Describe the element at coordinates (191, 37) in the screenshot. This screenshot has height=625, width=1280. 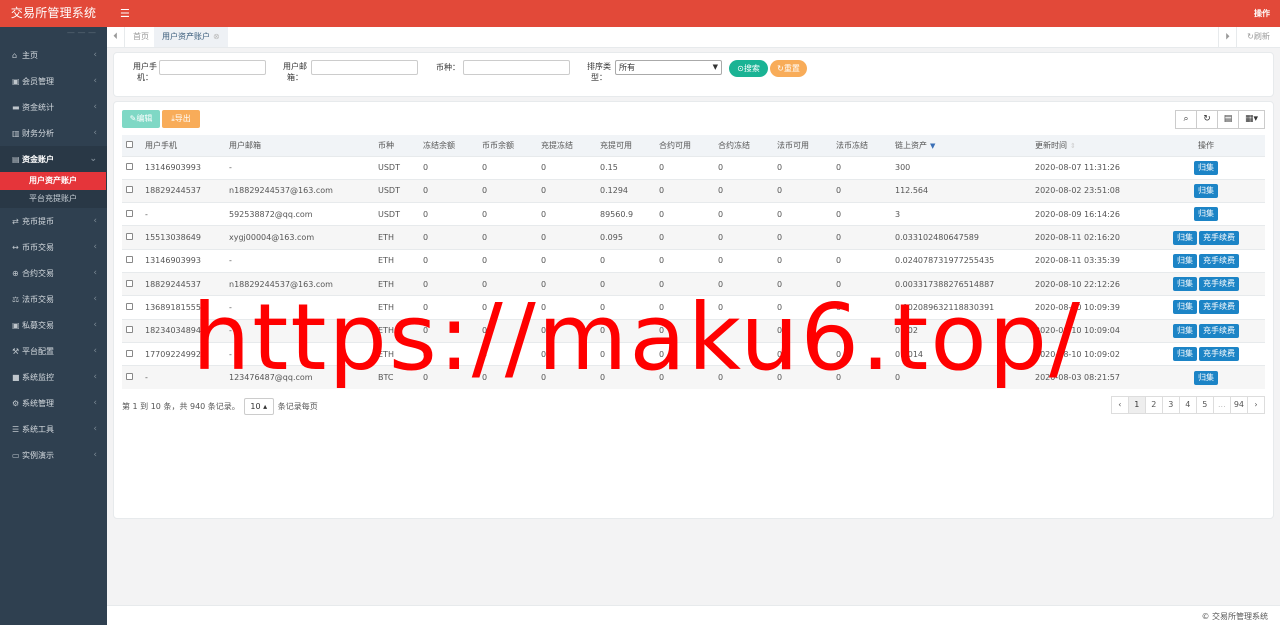
I see `tab-user-asset-account: 用户资产账户 ⊗` at that location.